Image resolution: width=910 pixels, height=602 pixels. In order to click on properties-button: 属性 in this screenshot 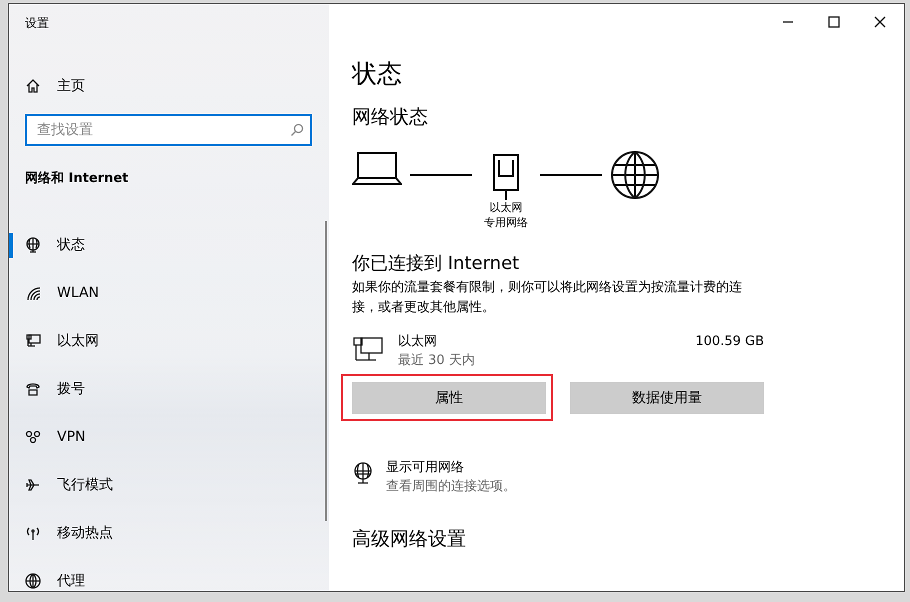, I will do `click(449, 398)`.